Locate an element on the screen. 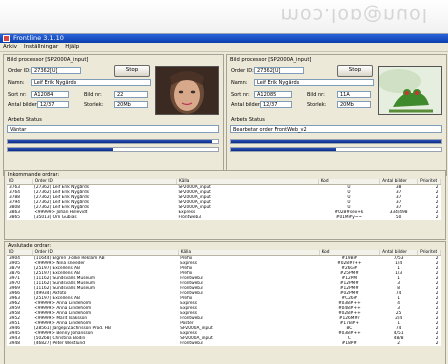  title-bar: Frontline 3.1.10 is located at coordinates (224, 38).